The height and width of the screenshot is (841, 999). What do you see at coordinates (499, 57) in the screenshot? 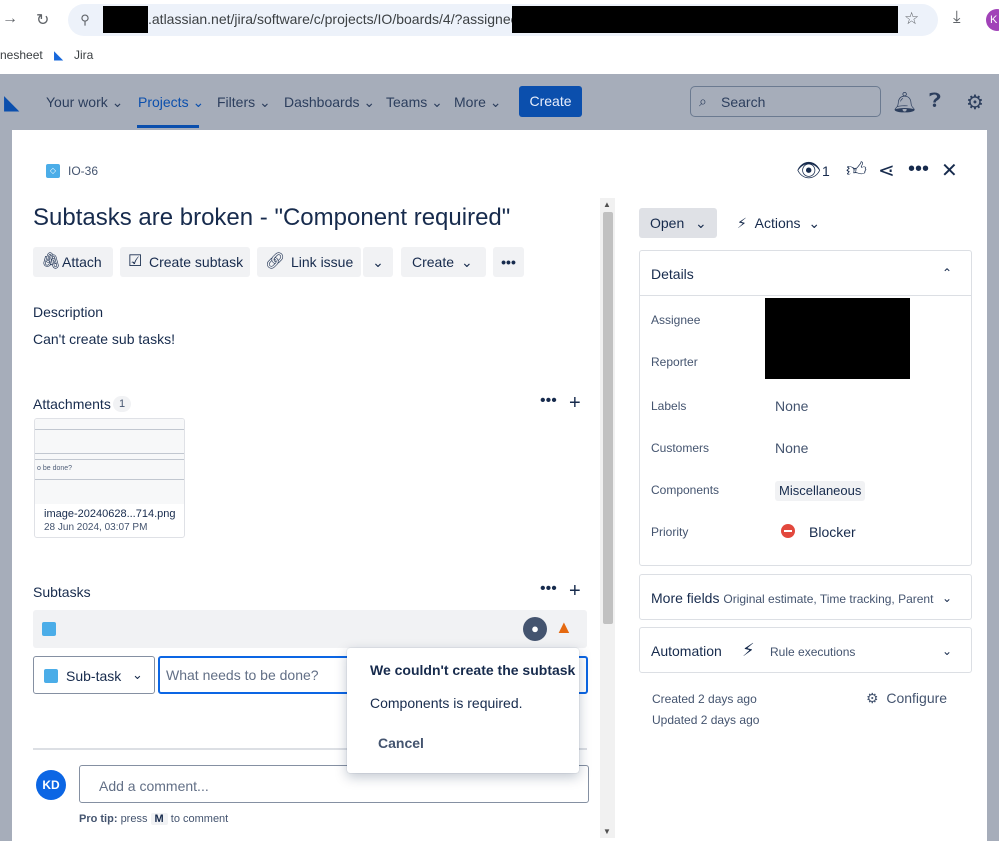
I see `bookmarks-bar: nesheet ◣ Jira` at bounding box center [499, 57].